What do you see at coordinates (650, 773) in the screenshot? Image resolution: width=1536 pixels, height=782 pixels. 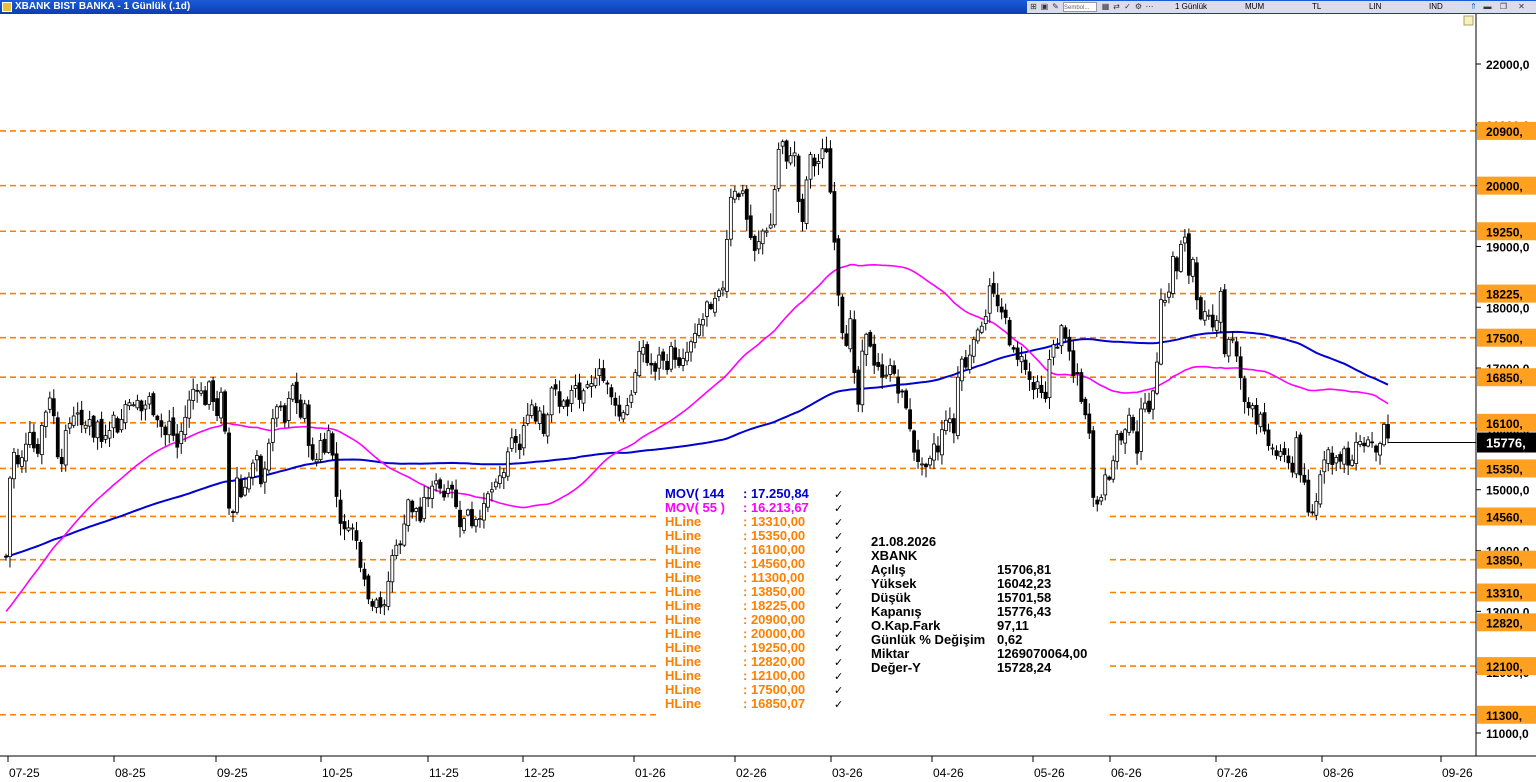 I see `x-tick-label: 01-26` at bounding box center [650, 773].